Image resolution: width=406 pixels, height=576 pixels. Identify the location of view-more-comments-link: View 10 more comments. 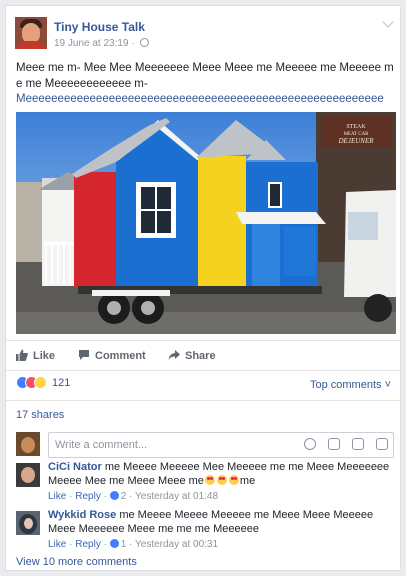
(76, 562).